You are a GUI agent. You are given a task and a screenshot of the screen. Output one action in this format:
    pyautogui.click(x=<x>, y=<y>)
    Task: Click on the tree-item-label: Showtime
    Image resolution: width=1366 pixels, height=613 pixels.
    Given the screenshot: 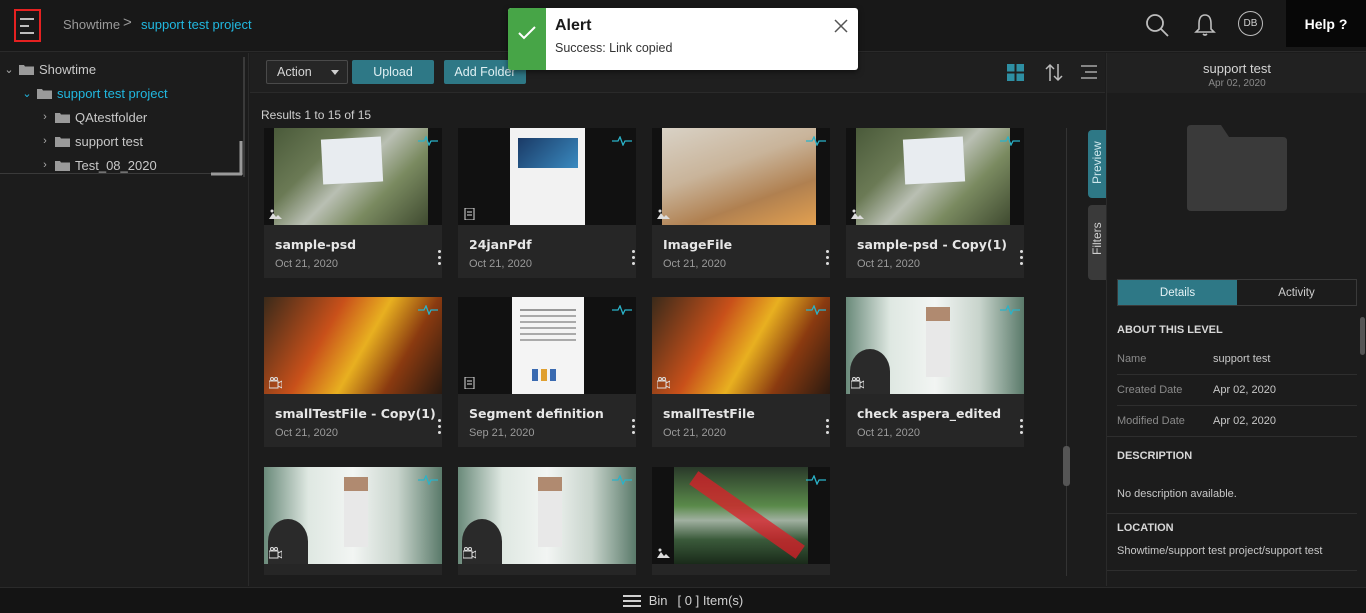 What is the action you would take?
    pyautogui.click(x=68, y=69)
    